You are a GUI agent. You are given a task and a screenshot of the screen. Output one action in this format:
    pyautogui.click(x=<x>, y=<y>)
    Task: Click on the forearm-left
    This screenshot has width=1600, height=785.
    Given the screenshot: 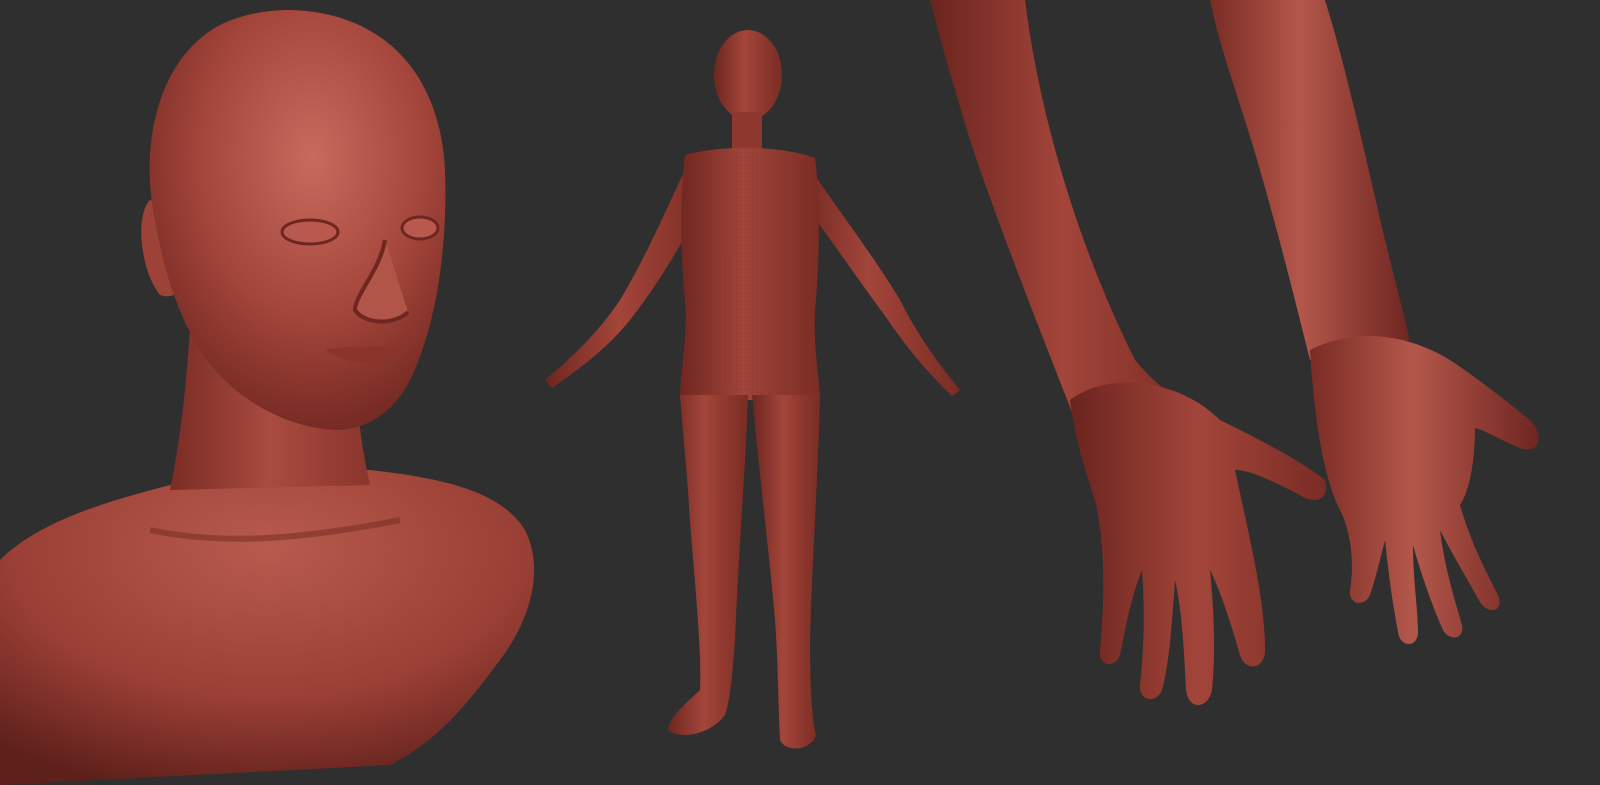 What is the action you would take?
    pyautogui.click(x=1062, y=210)
    